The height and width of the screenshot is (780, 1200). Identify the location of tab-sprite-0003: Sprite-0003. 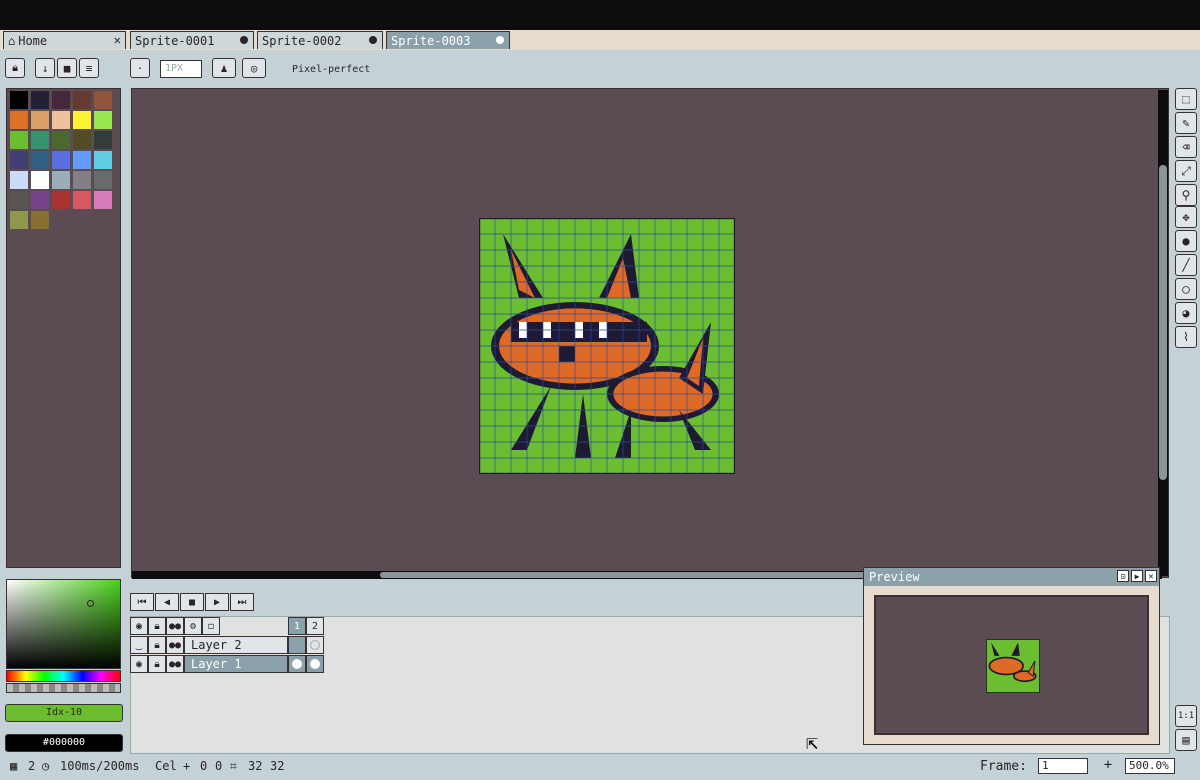
(448, 40).